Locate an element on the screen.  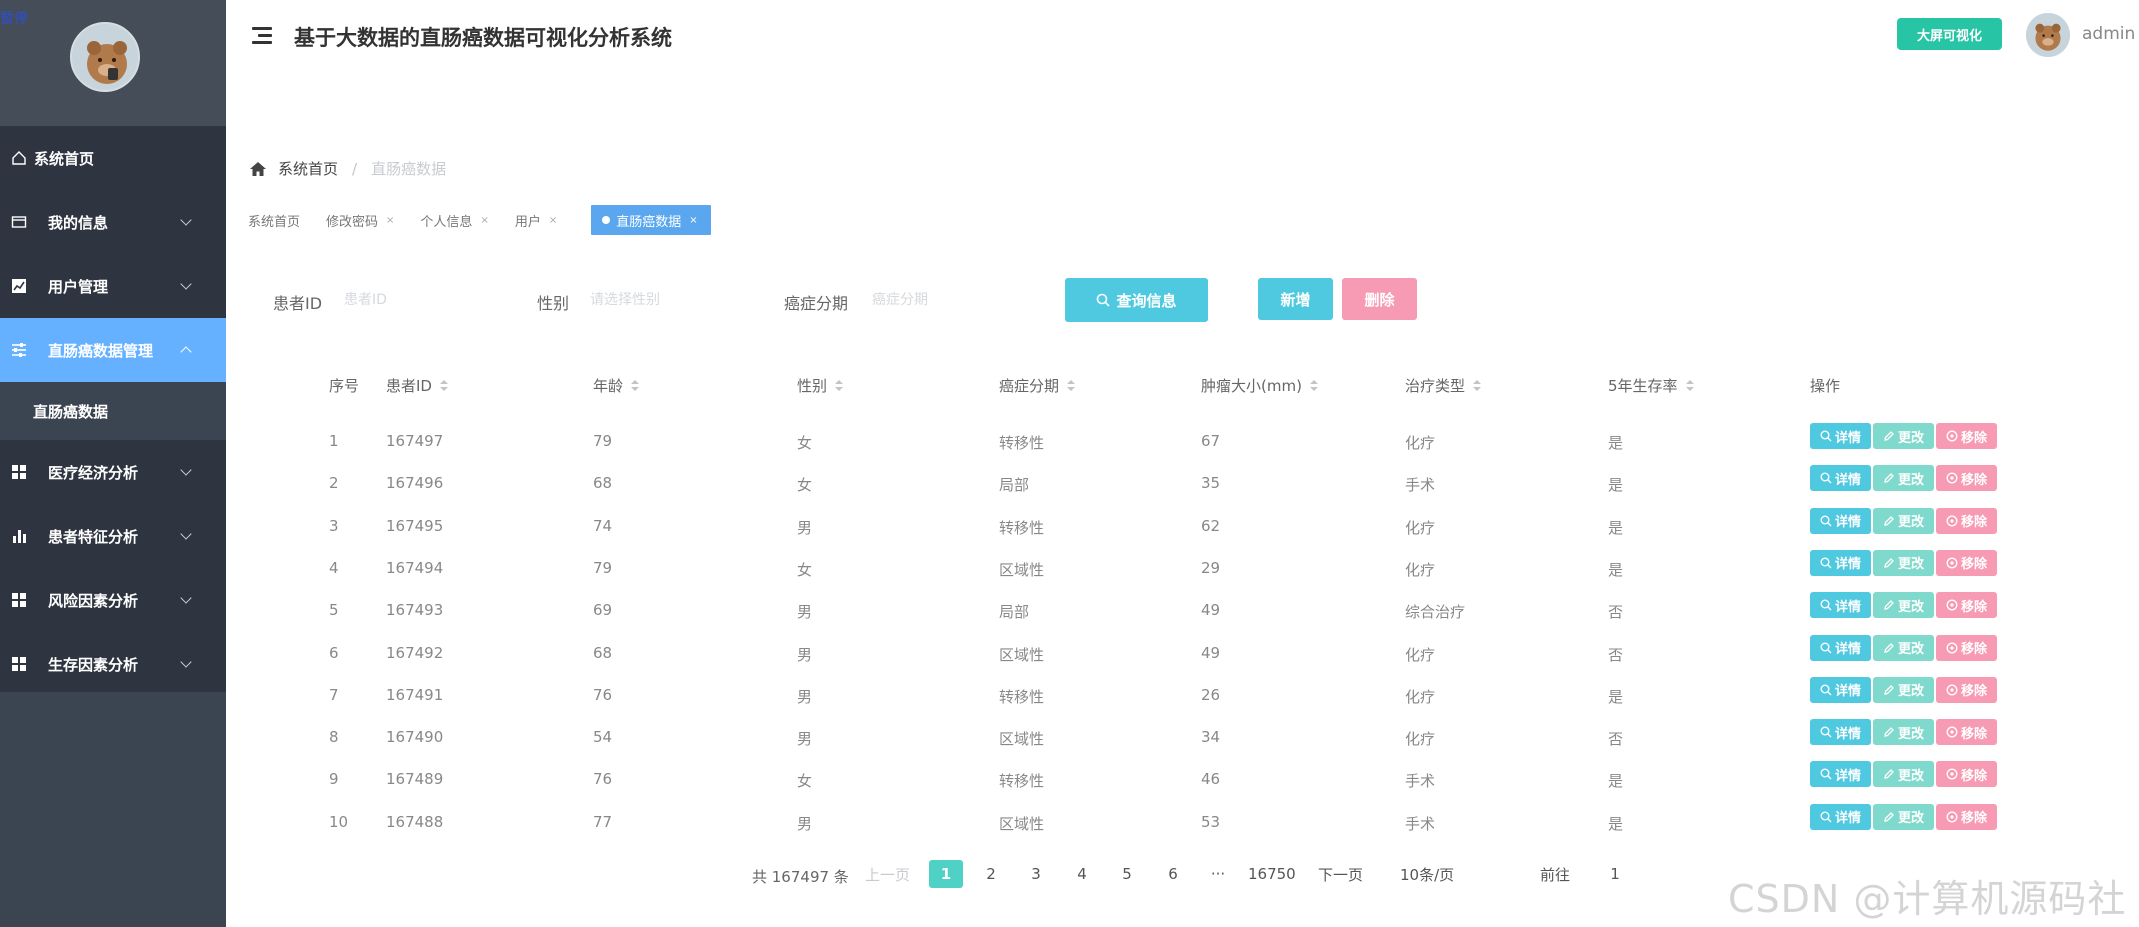
page-size-select: 10条/页 is located at coordinates (1427, 874).